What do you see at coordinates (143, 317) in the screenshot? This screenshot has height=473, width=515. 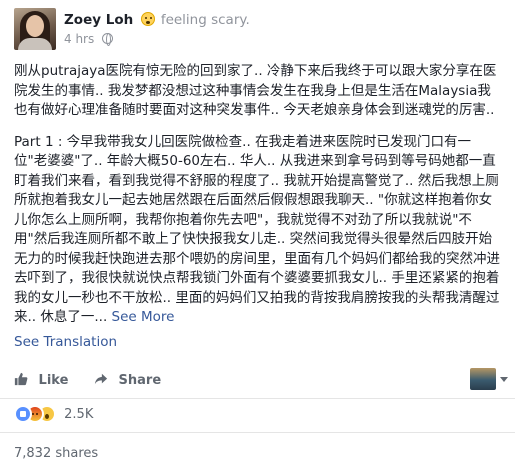 I see `see-more-link: See More` at bounding box center [143, 317].